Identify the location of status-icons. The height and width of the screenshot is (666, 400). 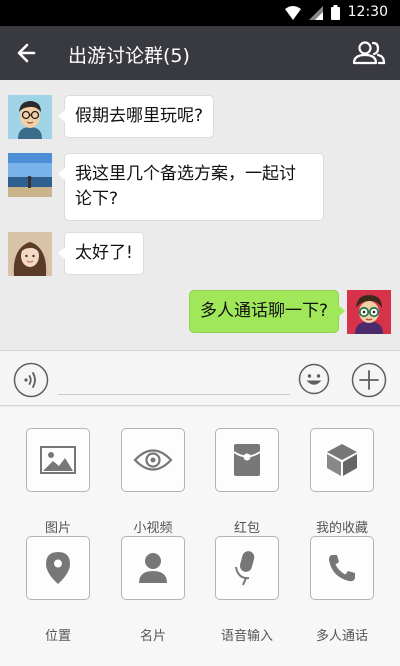
(312, 12).